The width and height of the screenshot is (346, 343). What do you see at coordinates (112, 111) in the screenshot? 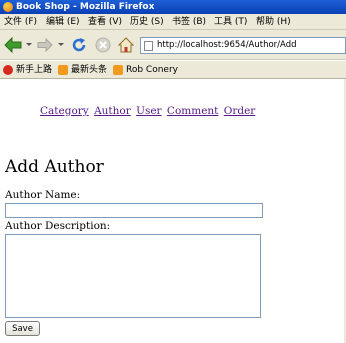
I see `nav-link-author: Author` at bounding box center [112, 111].